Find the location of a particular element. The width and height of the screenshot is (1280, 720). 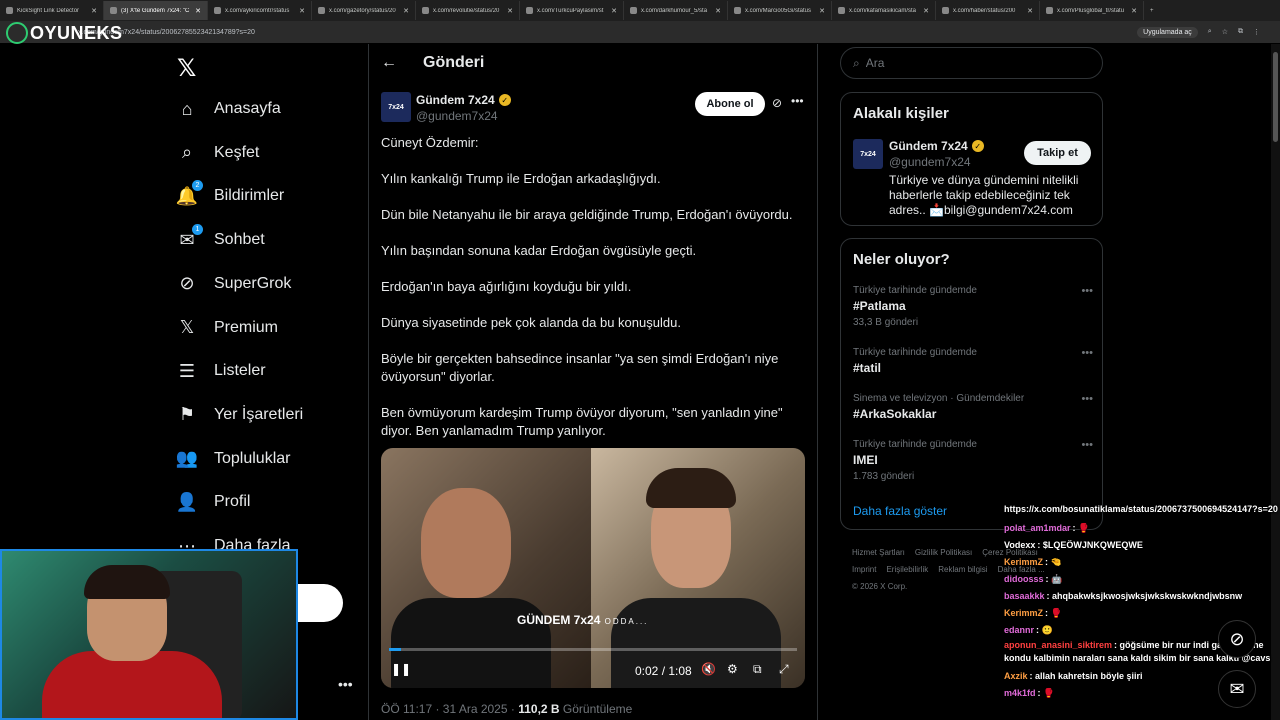

browser-tab: x.com/TurkcuPaylasim/st ✕ is located at coordinates (572, 10).